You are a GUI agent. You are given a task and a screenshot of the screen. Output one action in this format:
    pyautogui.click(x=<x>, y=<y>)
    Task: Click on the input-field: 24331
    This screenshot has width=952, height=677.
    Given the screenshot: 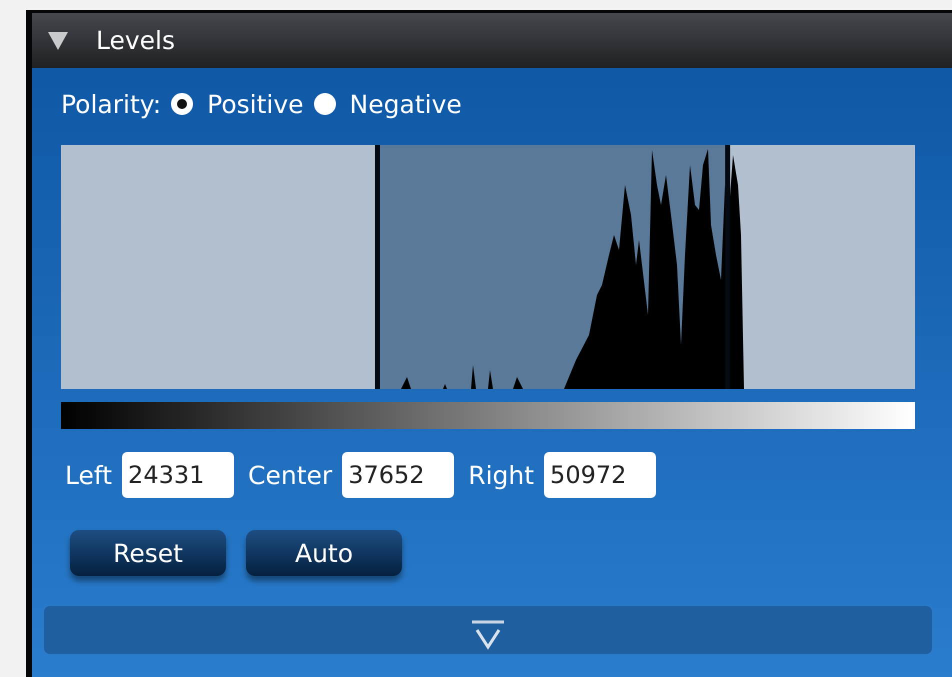 What is the action you would take?
    pyautogui.click(x=178, y=475)
    